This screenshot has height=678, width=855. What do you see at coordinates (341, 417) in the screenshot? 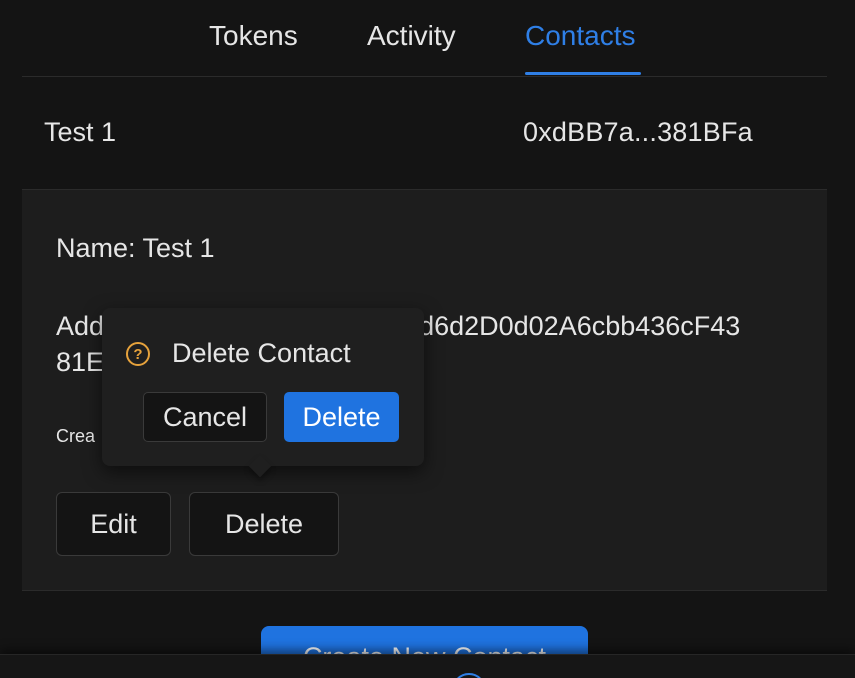
I see `confirm-delete-button: Delete` at bounding box center [341, 417].